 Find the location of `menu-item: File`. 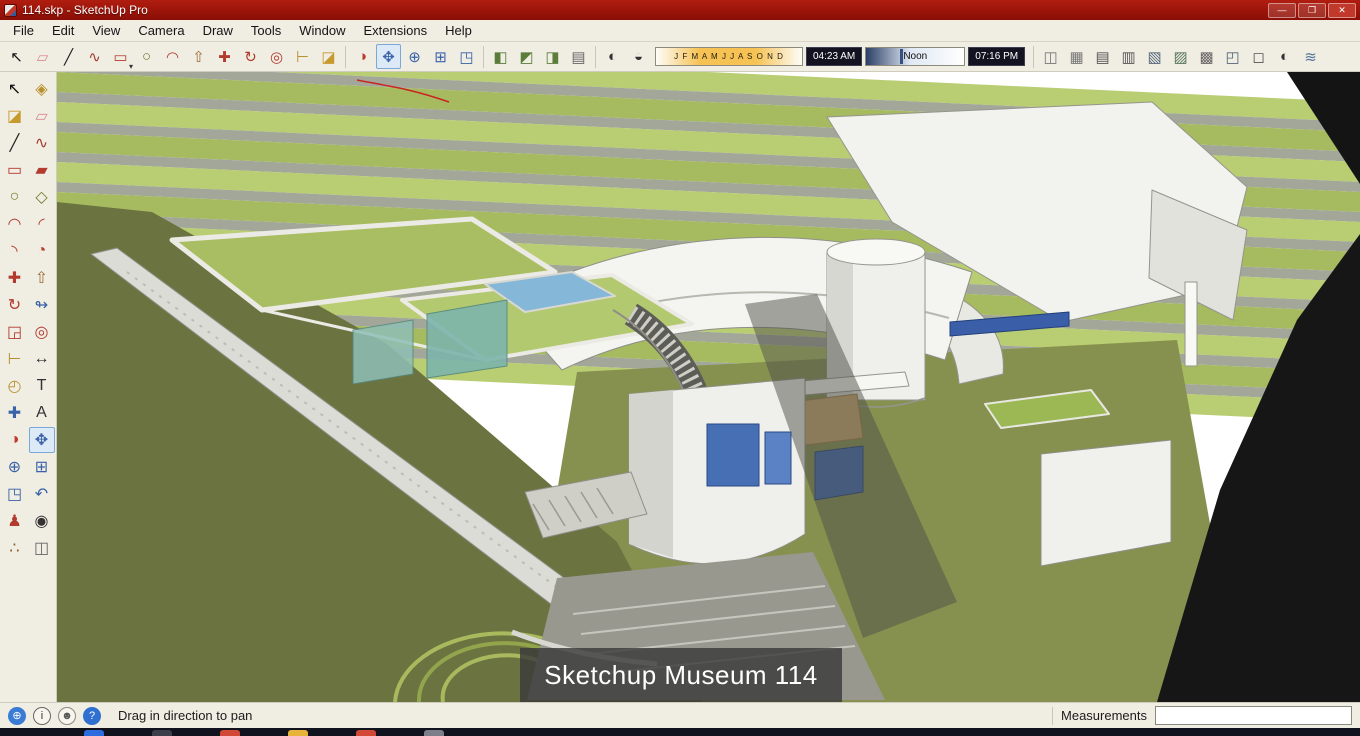

menu-item: File is located at coordinates (23, 30).